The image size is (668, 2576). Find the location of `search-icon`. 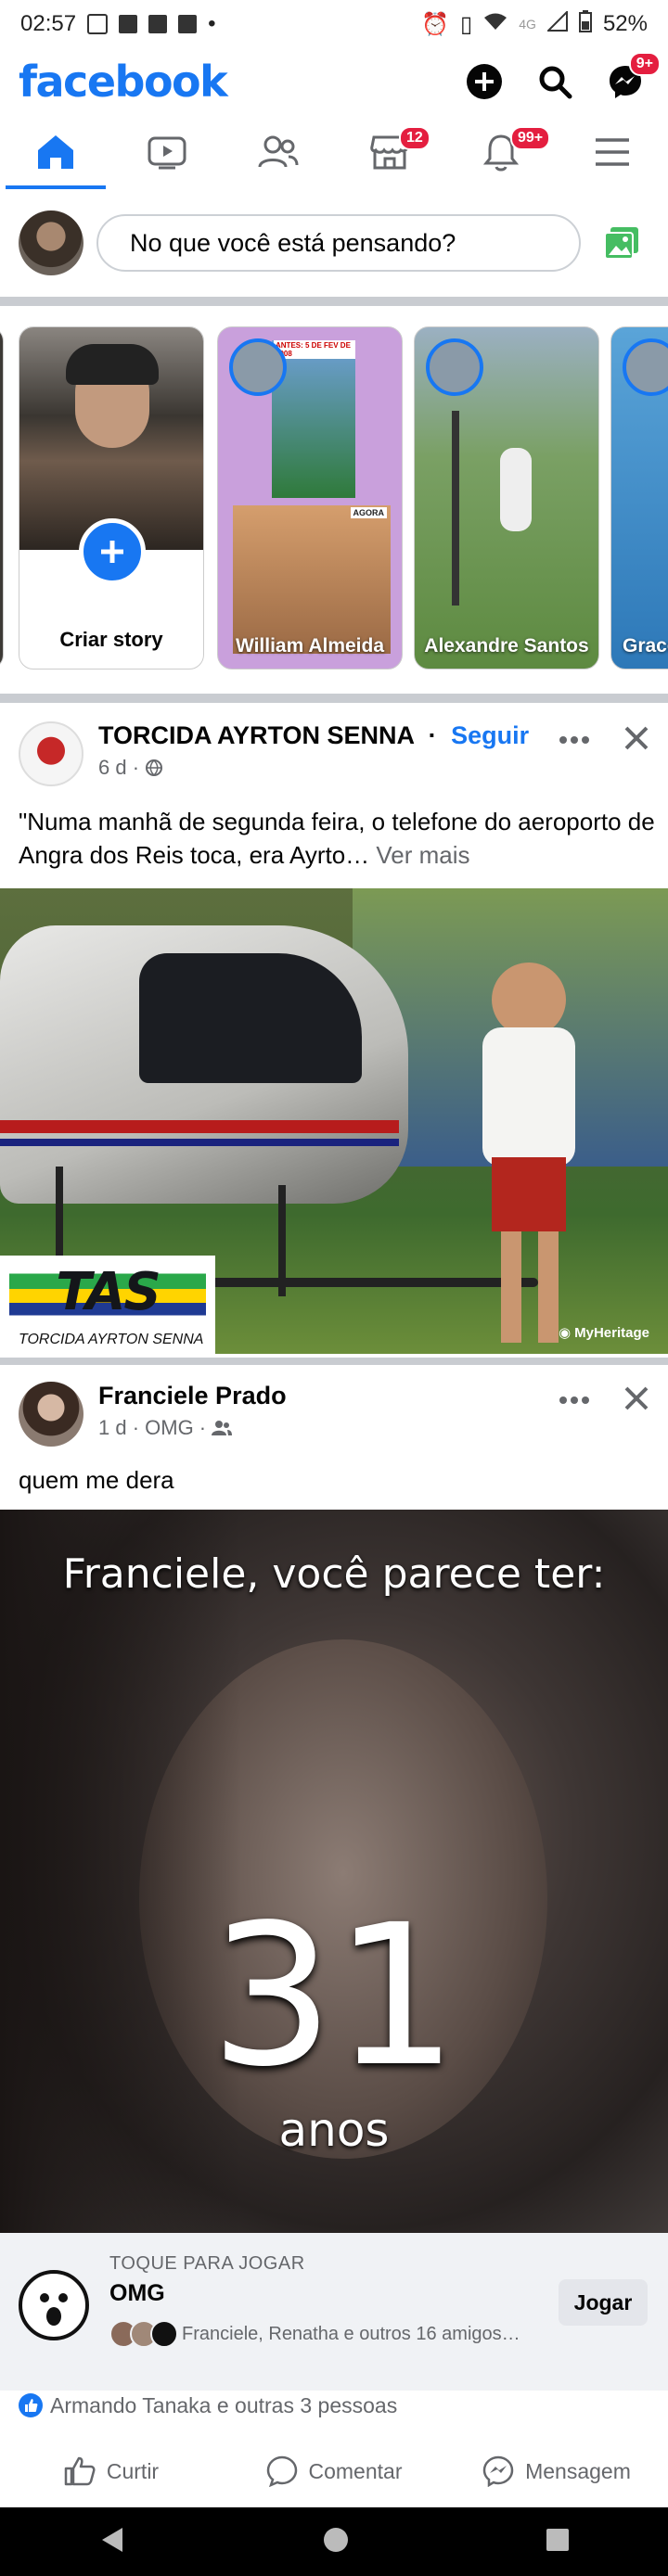

search-icon is located at coordinates (555, 82).